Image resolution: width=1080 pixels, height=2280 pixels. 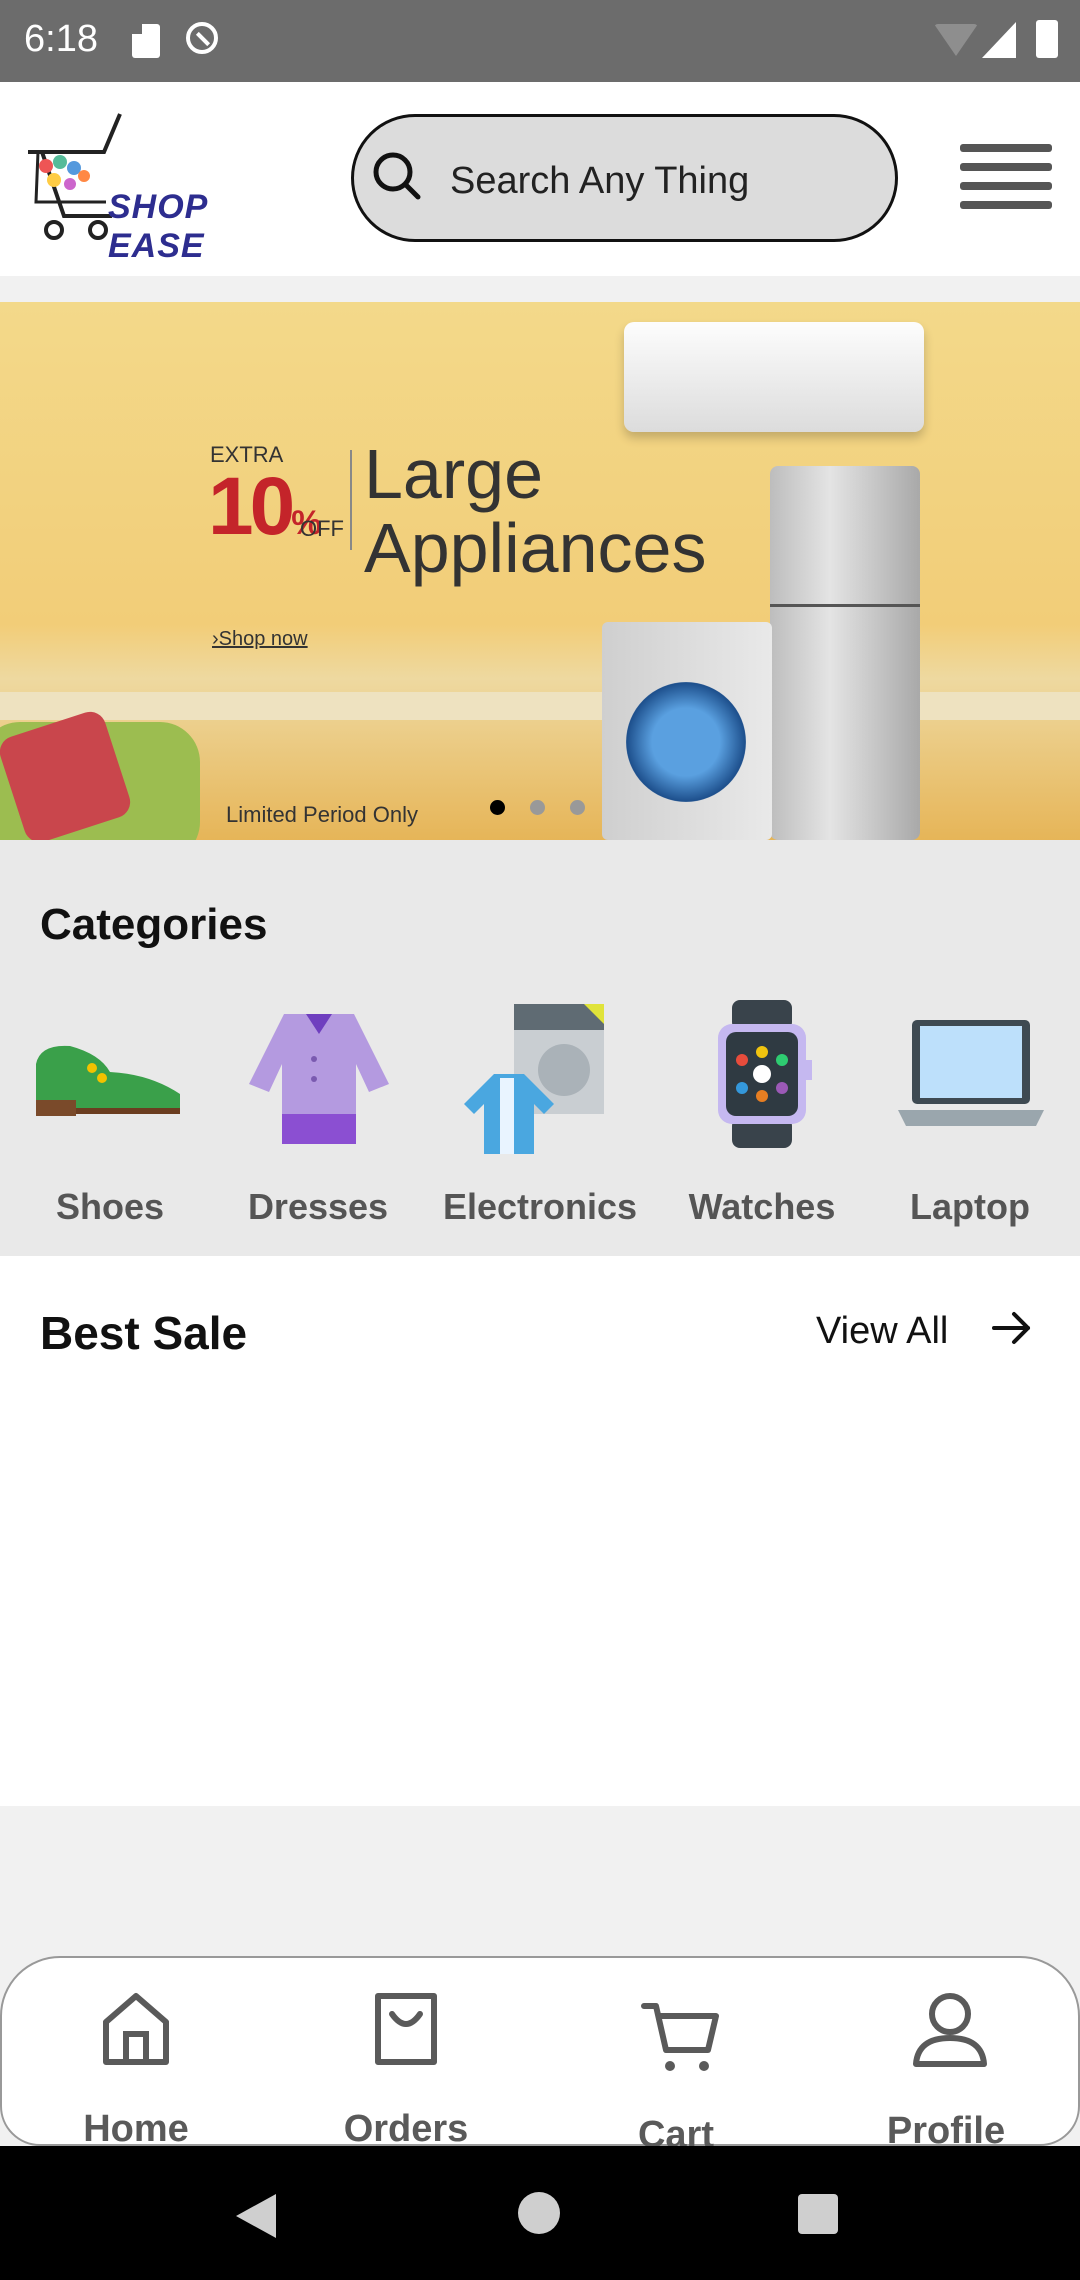 What do you see at coordinates (454, 474) in the screenshot?
I see `banner-headline-line1: Large` at bounding box center [454, 474].